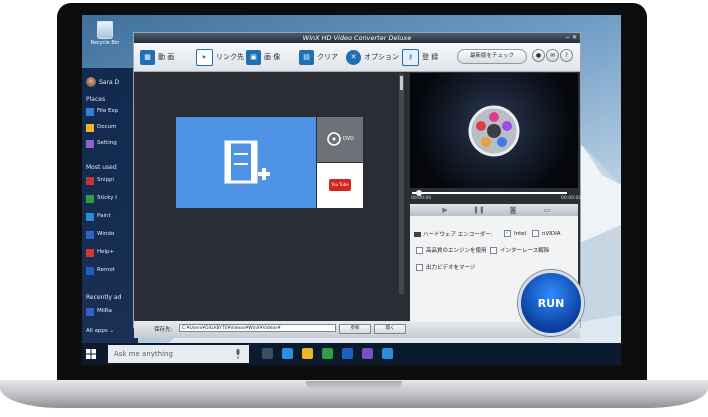  Describe the element at coordinates (525, 251) in the screenshot. I see `deinterlace-label: インターレース解除` at that location.